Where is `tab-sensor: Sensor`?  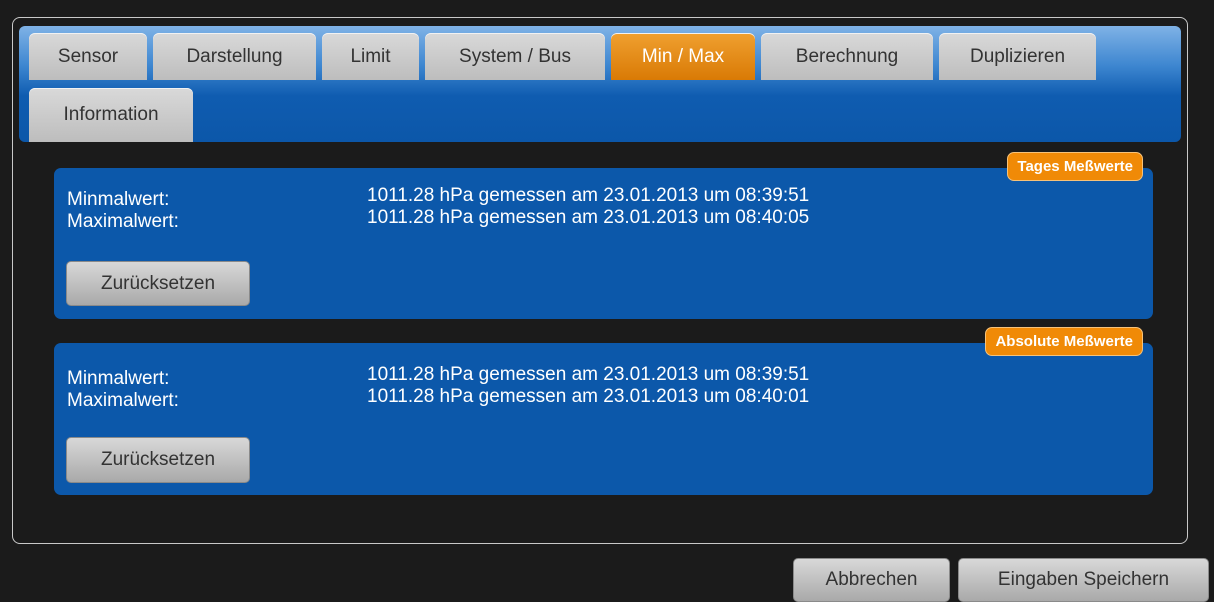
tab-sensor: Sensor is located at coordinates (88, 56).